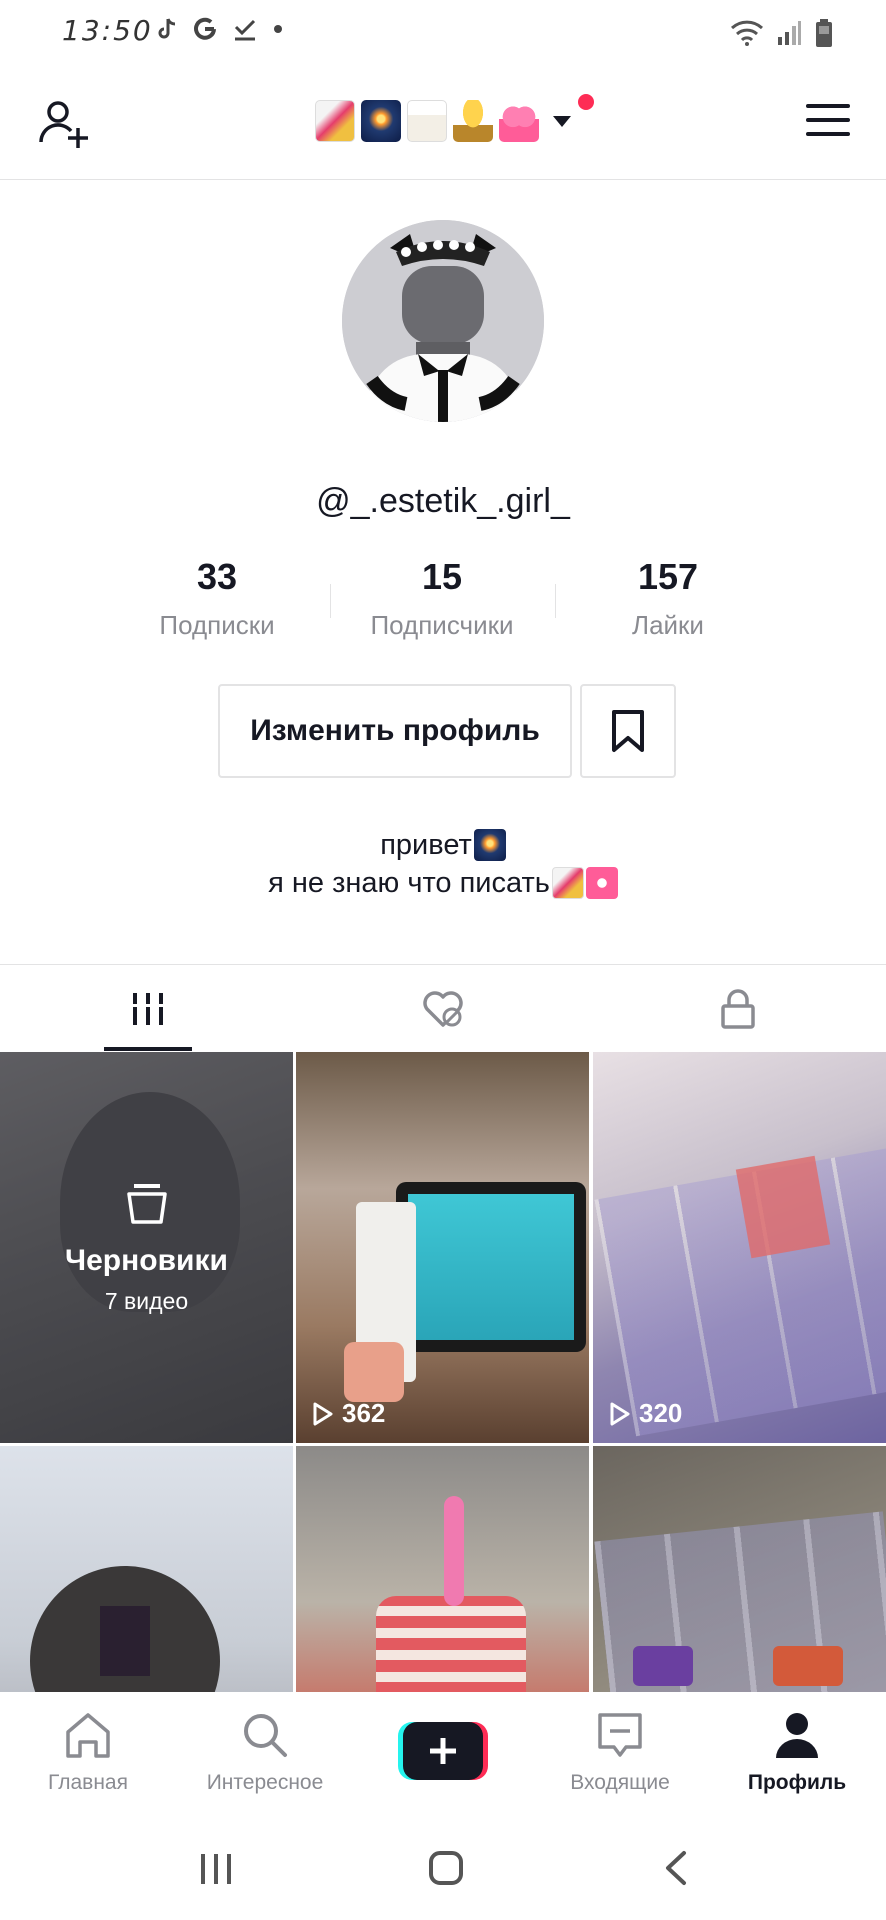  Describe the element at coordinates (146, 1260) in the screenshot. I see `drafts-title: Черновики` at that location.